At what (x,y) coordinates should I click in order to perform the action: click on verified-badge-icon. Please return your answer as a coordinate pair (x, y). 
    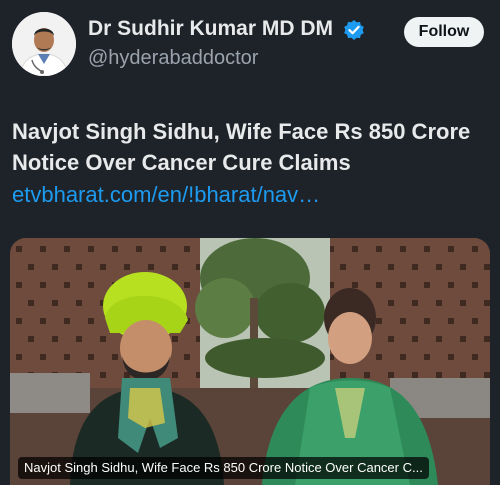
    Looking at the image, I should click on (354, 30).